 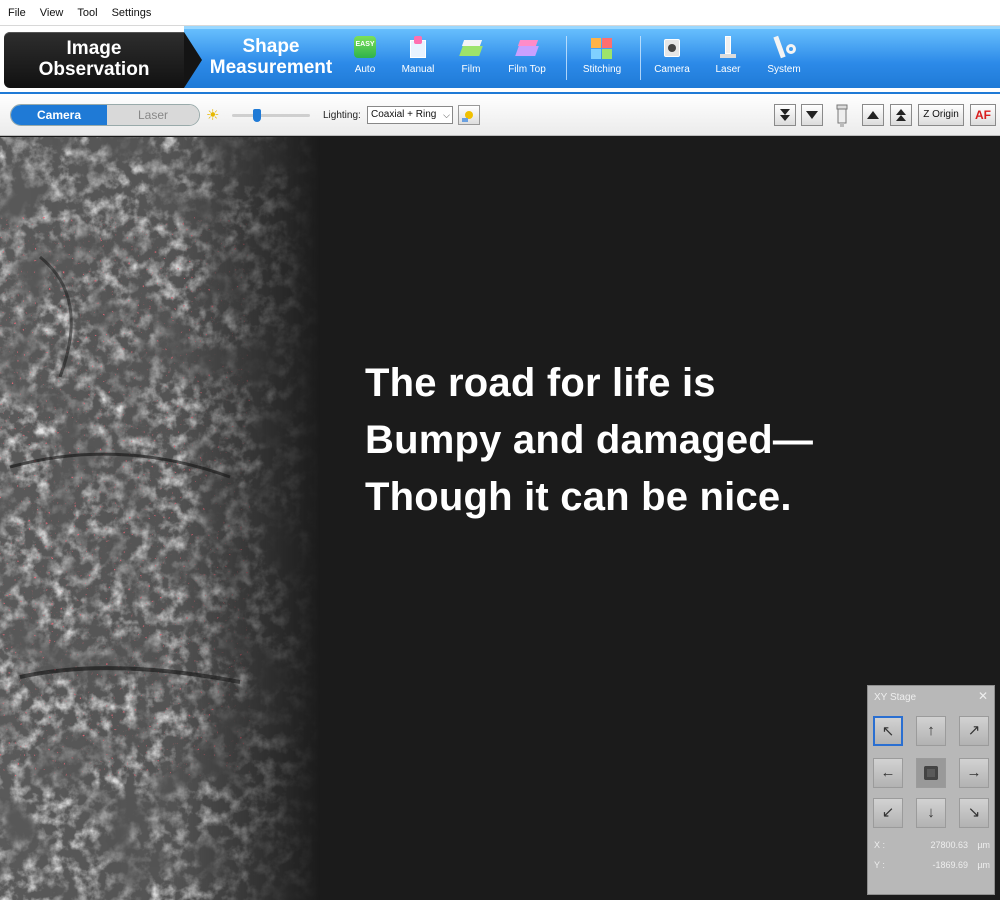 What do you see at coordinates (94, 69) in the screenshot?
I see `tab-image-observation-line2: Observation` at bounding box center [94, 69].